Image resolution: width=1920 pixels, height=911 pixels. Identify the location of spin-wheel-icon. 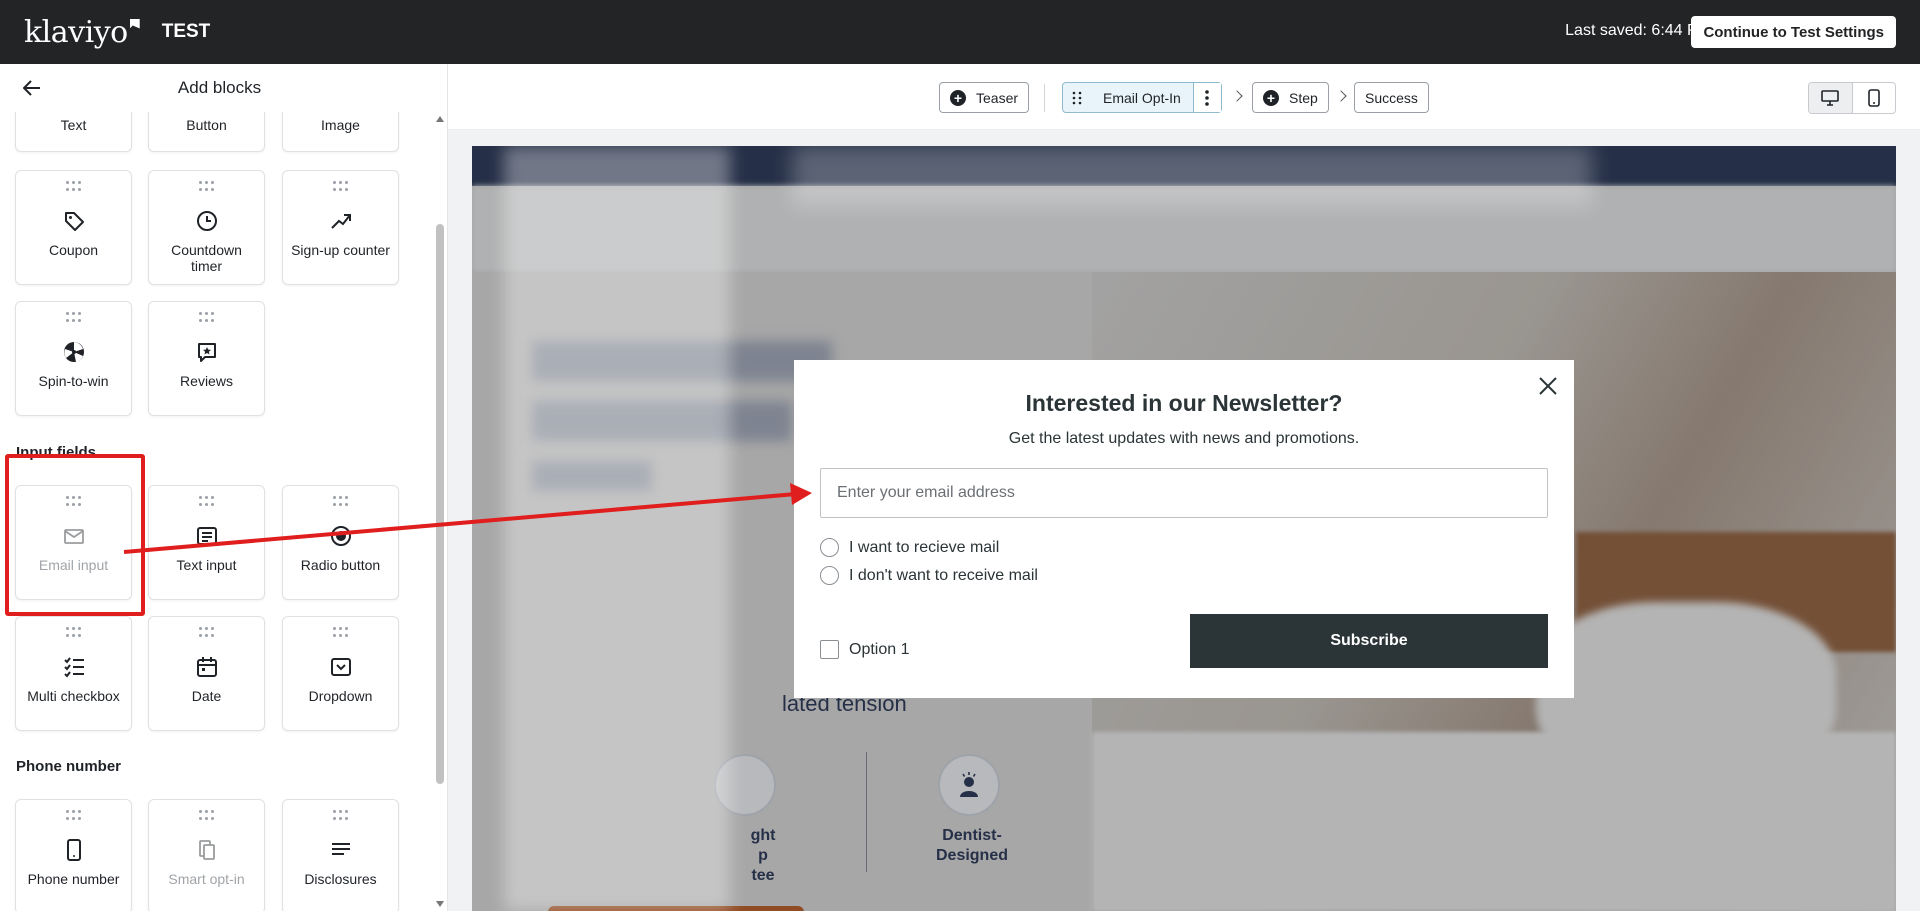
(74, 352).